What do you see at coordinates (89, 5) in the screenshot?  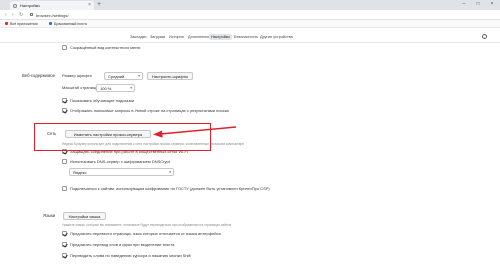 I see `tab-close-icon: ×` at bounding box center [89, 5].